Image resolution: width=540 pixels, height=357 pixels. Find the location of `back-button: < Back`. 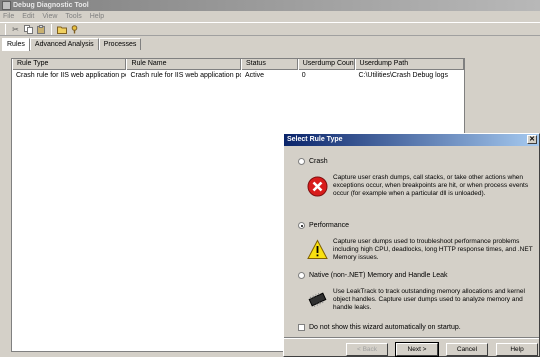

back-button: < Back is located at coordinates (367, 349).